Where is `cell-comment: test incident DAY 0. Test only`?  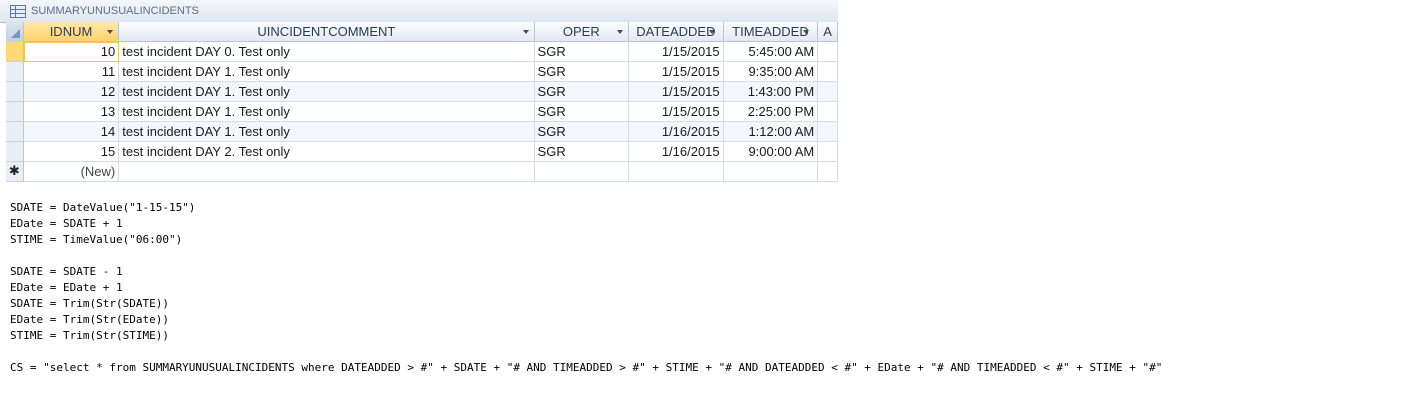 cell-comment: test incident DAY 0. Test only is located at coordinates (327, 52).